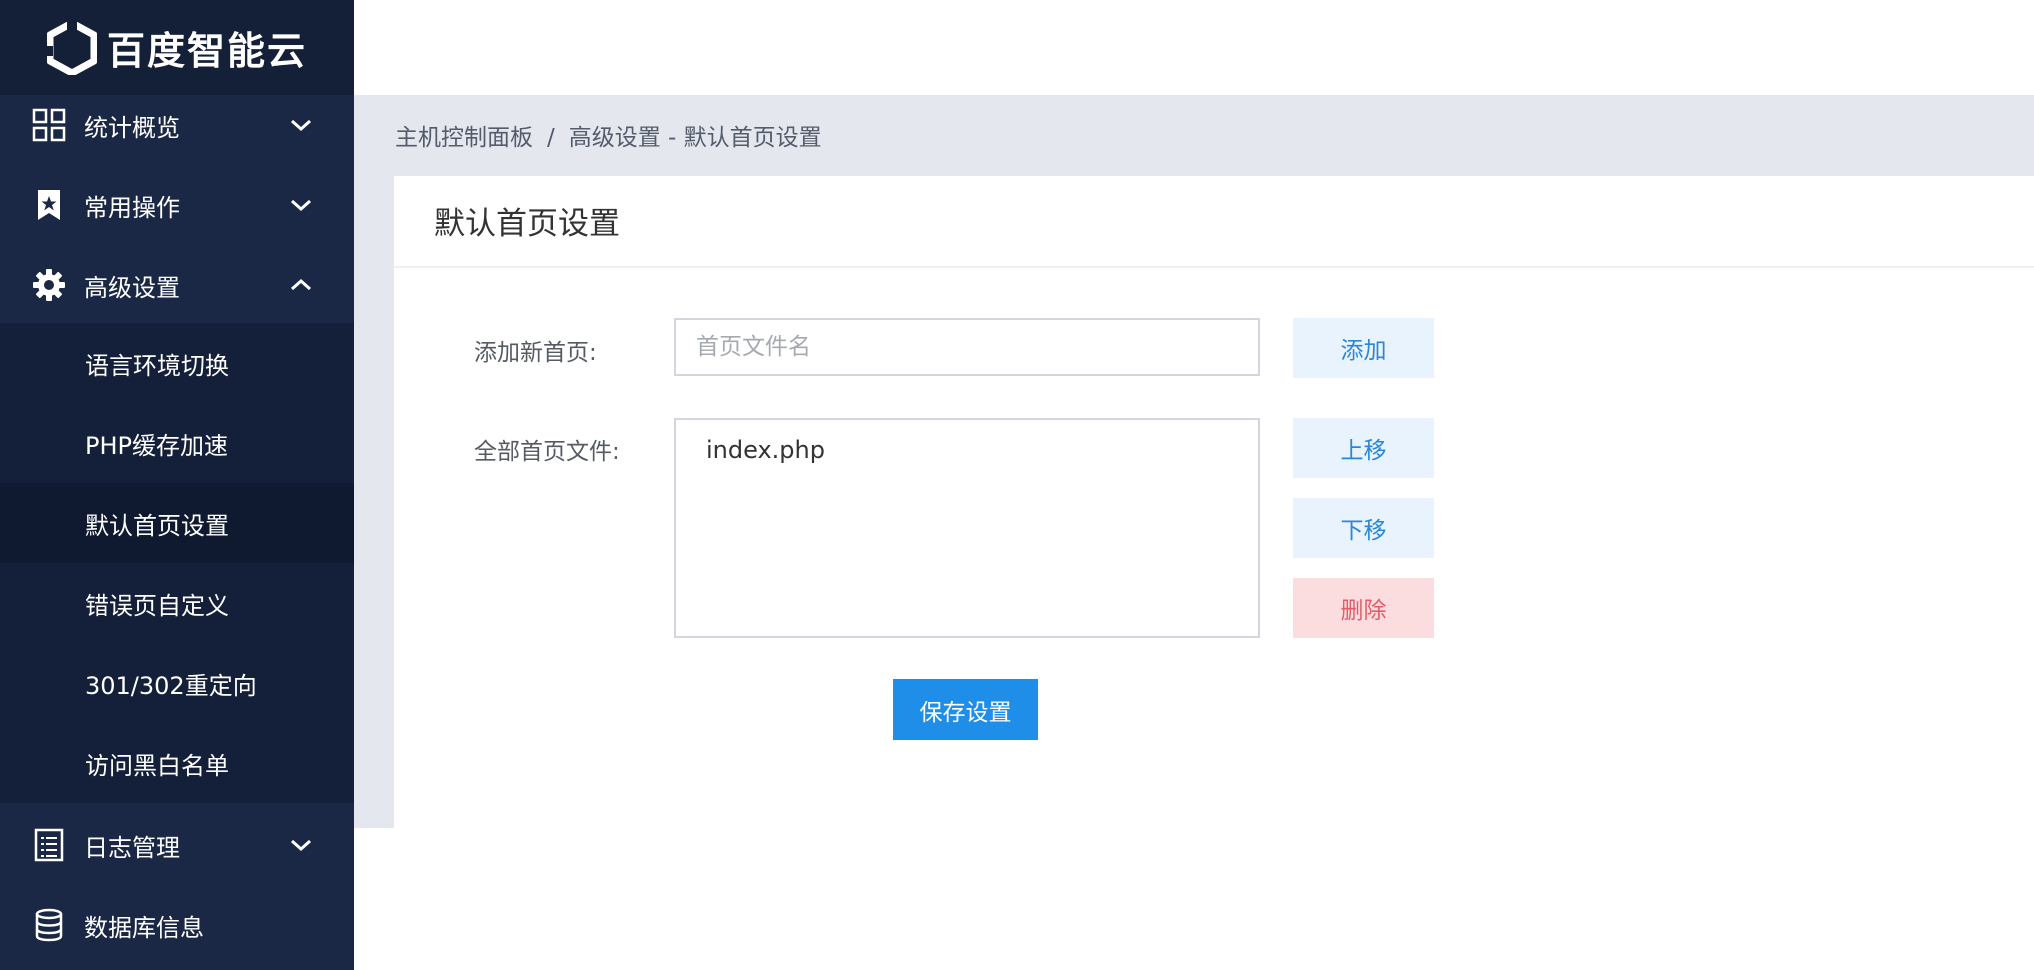 This screenshot has height=970, width=2034. I want to click on sidebar-item-php-cache: PHP缓存加速, so click(177, 443).